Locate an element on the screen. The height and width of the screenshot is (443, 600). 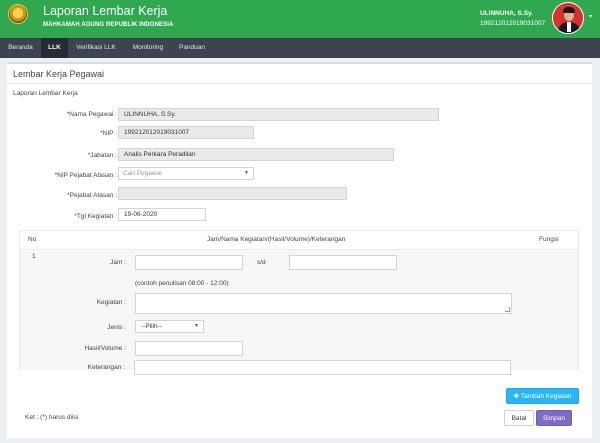
jenis-select: --Pilih-- ▼ is located at coordinates (169, 326).